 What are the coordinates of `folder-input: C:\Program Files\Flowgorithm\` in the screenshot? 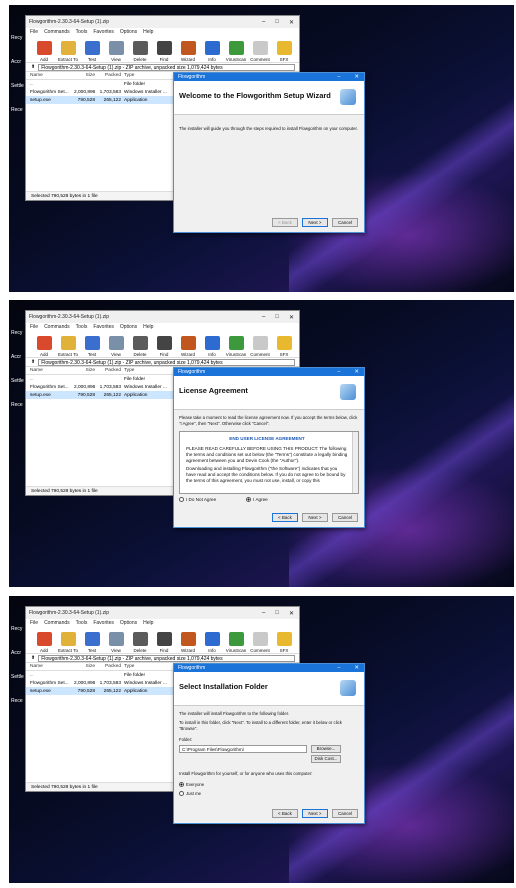 It's located at (243, 749).